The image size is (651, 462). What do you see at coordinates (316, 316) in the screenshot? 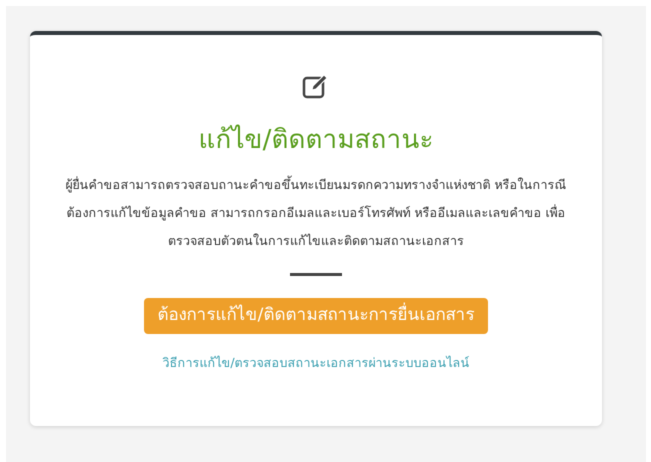
I see `edit-status-button: ต้องการแก้ไข/ติดตามสถานะการยื่นเอกสาร` at bounding box center [316, 316].